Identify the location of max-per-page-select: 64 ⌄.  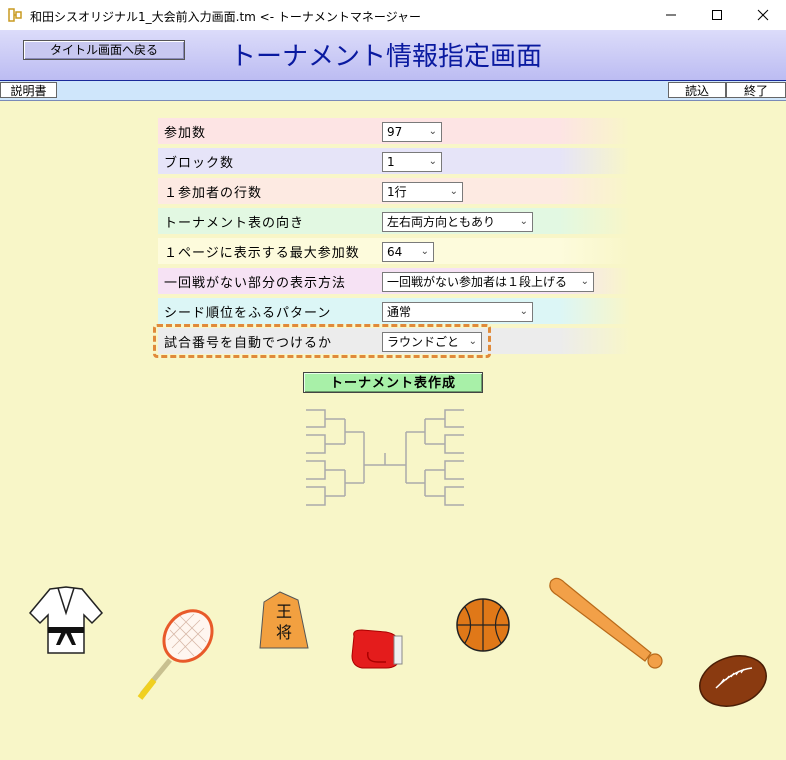
(408, 252).